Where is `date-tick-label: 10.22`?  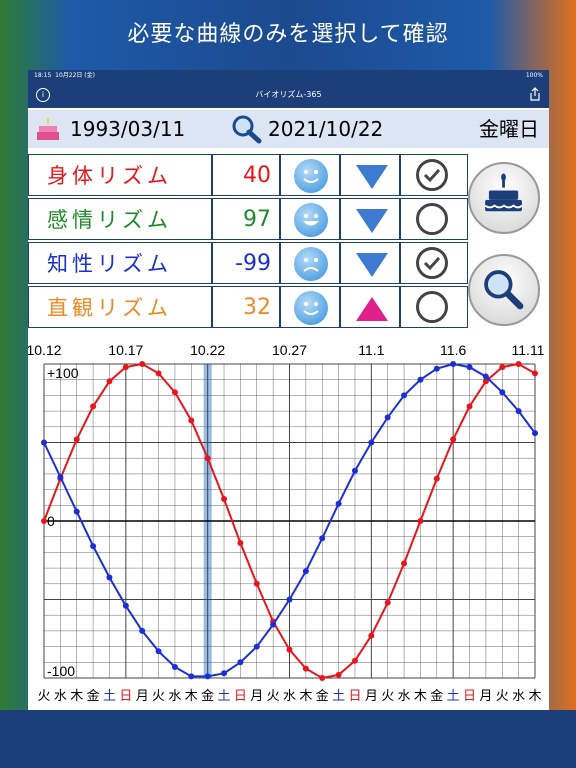 date-tick-label: 10.22 is located at coordinates (207, 350).